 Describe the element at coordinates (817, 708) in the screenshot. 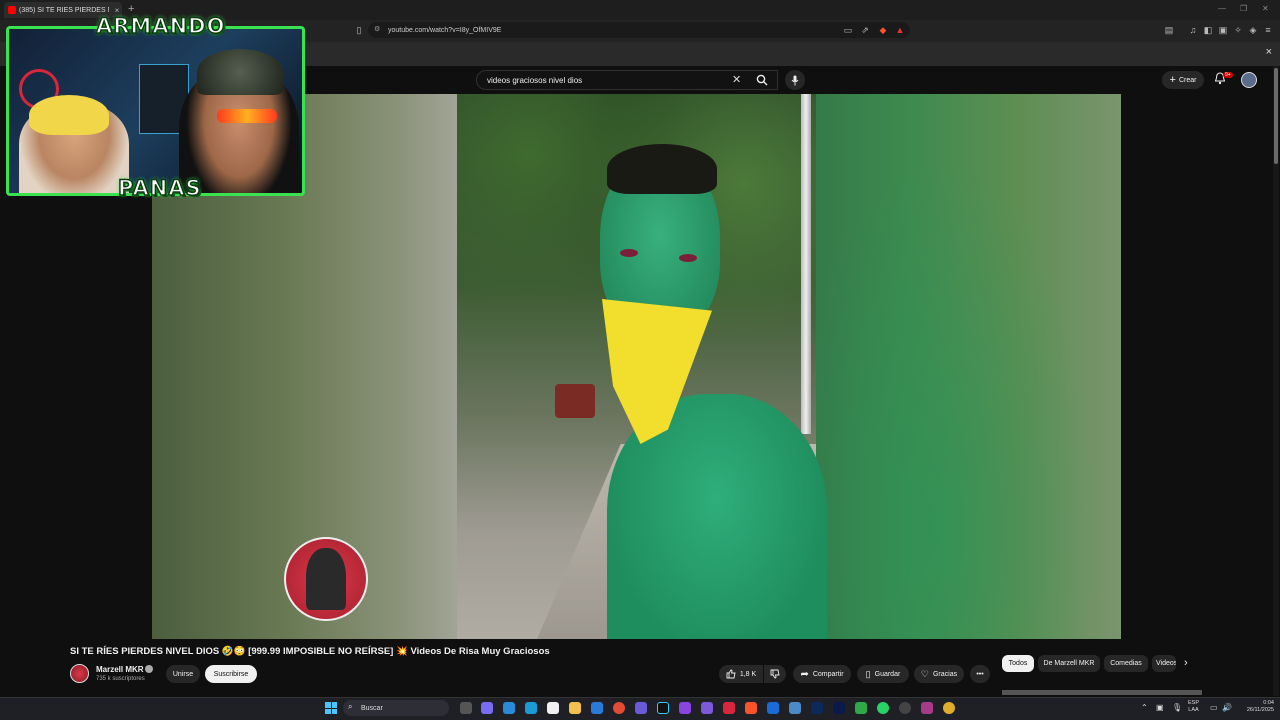

I see `photoshop-icon` at that location.